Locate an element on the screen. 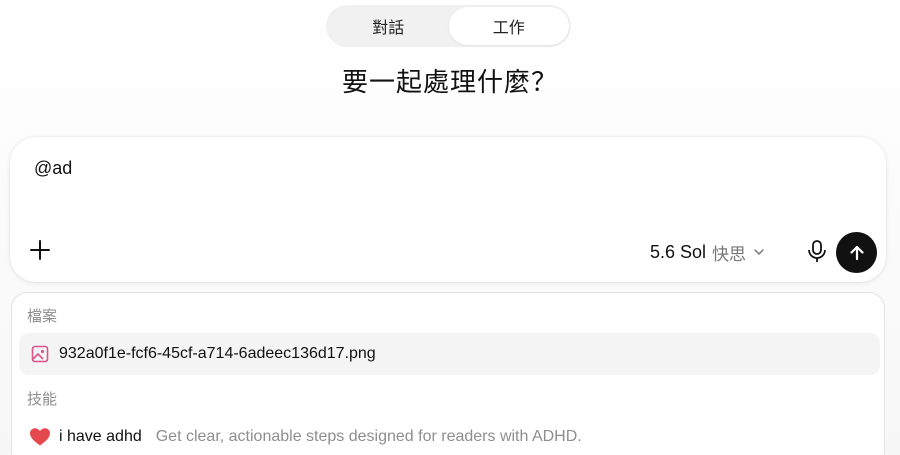 The image size is (900, 455). prompt-input is located at coordinates (434, 168).